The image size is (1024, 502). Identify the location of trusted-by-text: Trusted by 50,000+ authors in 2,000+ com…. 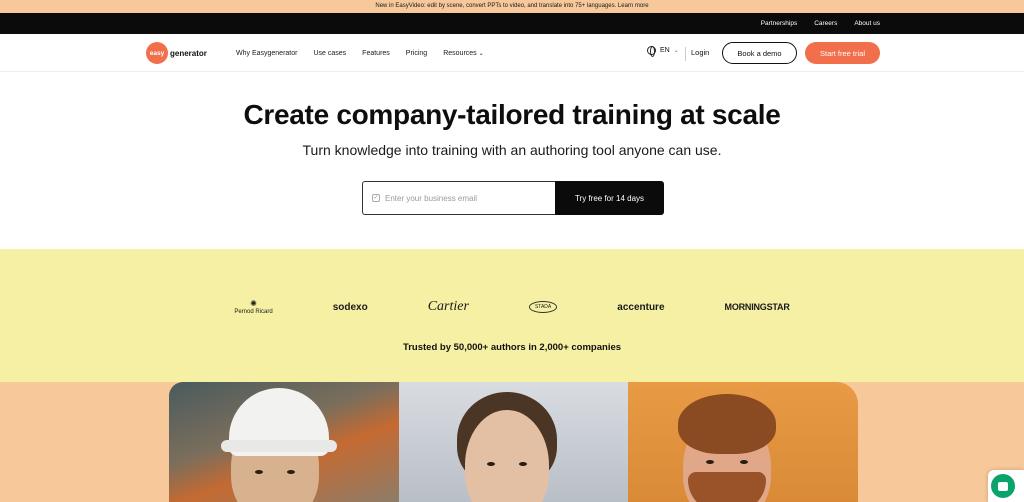
(512, 347).